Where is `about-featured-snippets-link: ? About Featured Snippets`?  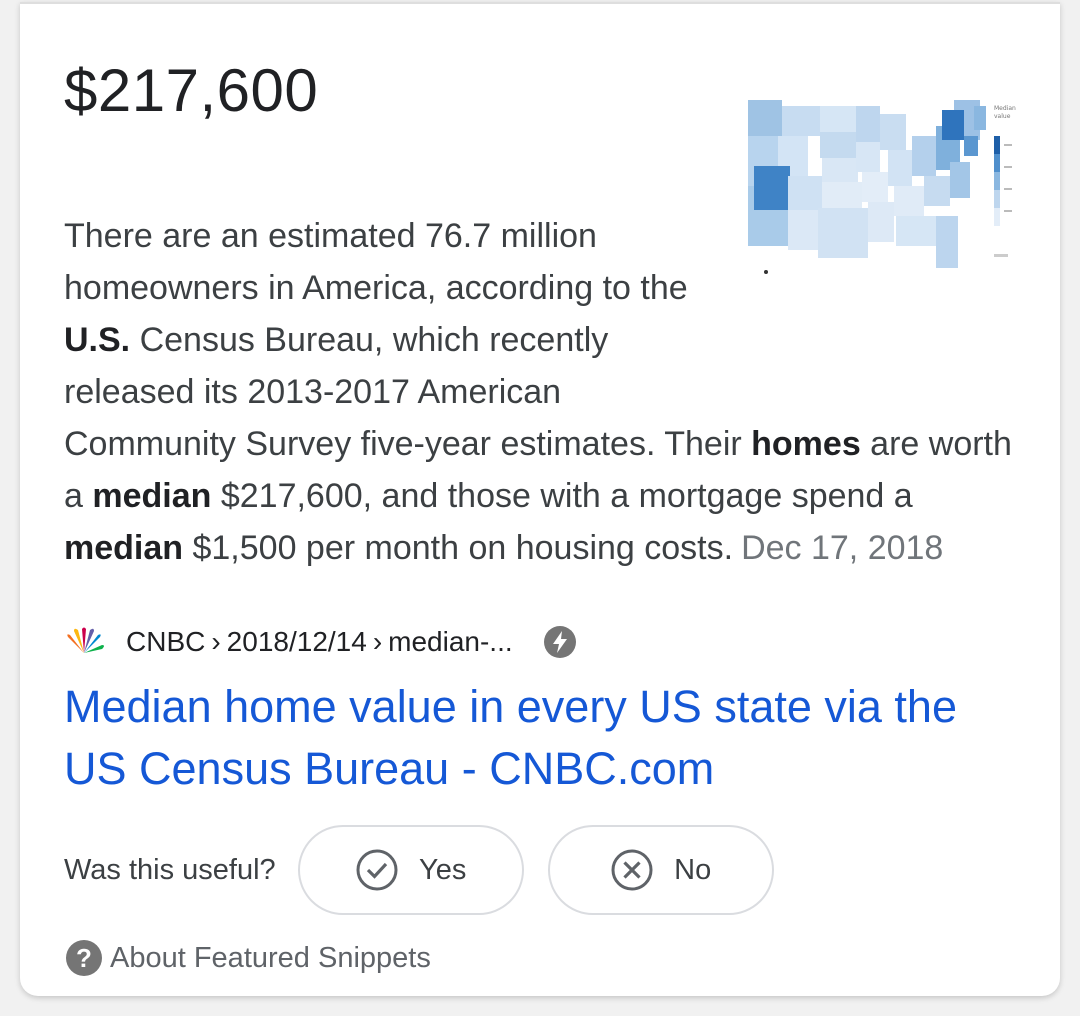 about-featured-snippets-link: ? About Featured Snippets is located at coordinates (248, 958).